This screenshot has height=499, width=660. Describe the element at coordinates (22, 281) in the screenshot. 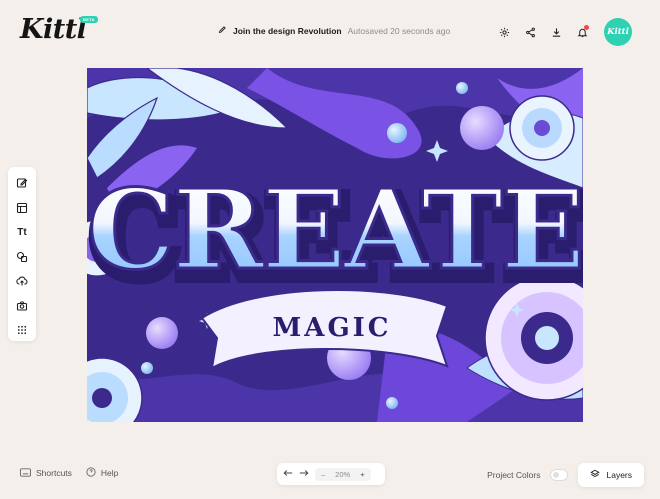

I see `upload-icon` at that location.